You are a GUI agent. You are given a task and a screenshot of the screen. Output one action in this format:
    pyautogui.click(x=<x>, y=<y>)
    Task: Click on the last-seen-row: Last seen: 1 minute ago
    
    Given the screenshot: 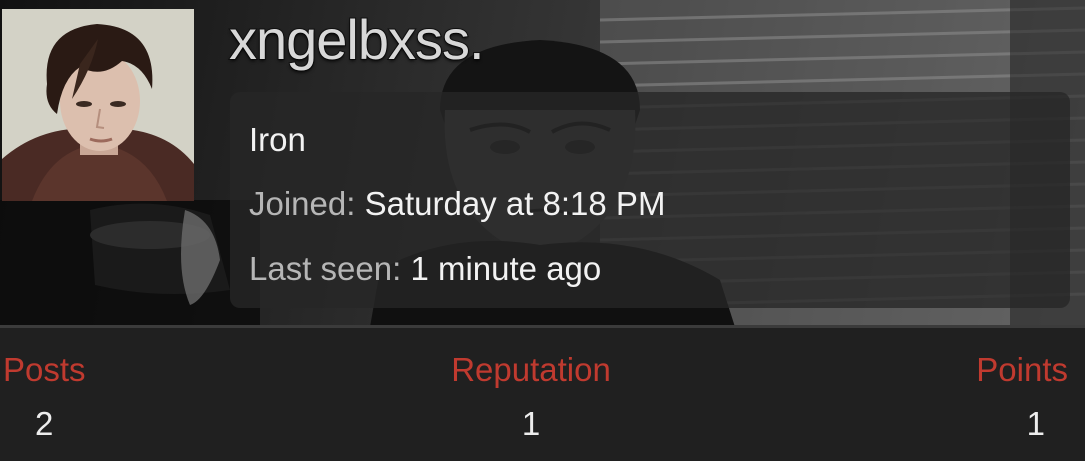 What is the action you would take?
    pyautogui.click(x=425, y=269)
    